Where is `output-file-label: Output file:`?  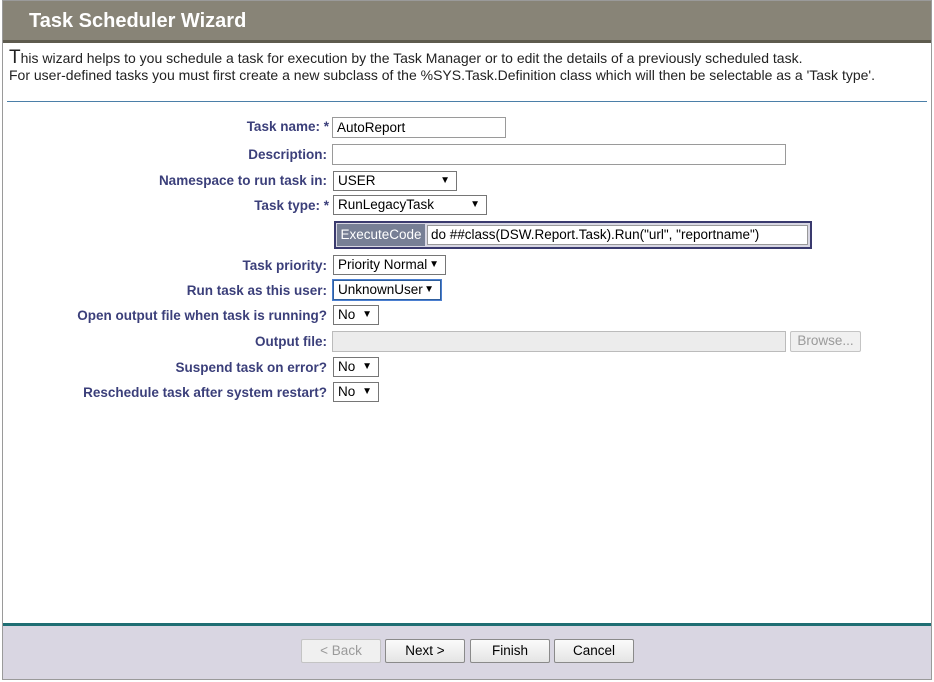 output-file-label: Output file: is located at coordinates (291, 341).